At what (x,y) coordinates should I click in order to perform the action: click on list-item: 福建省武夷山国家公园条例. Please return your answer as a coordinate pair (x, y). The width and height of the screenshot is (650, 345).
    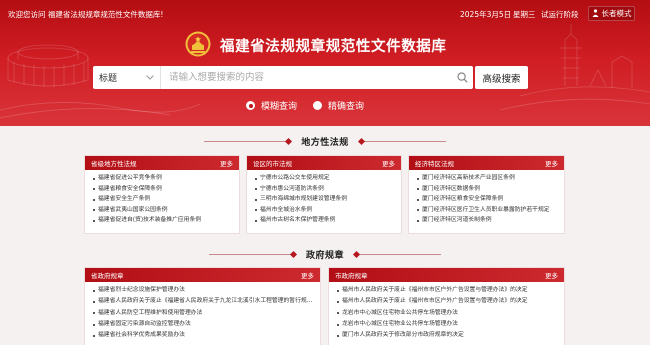
    Looking at the image, I should click on (163, 210).